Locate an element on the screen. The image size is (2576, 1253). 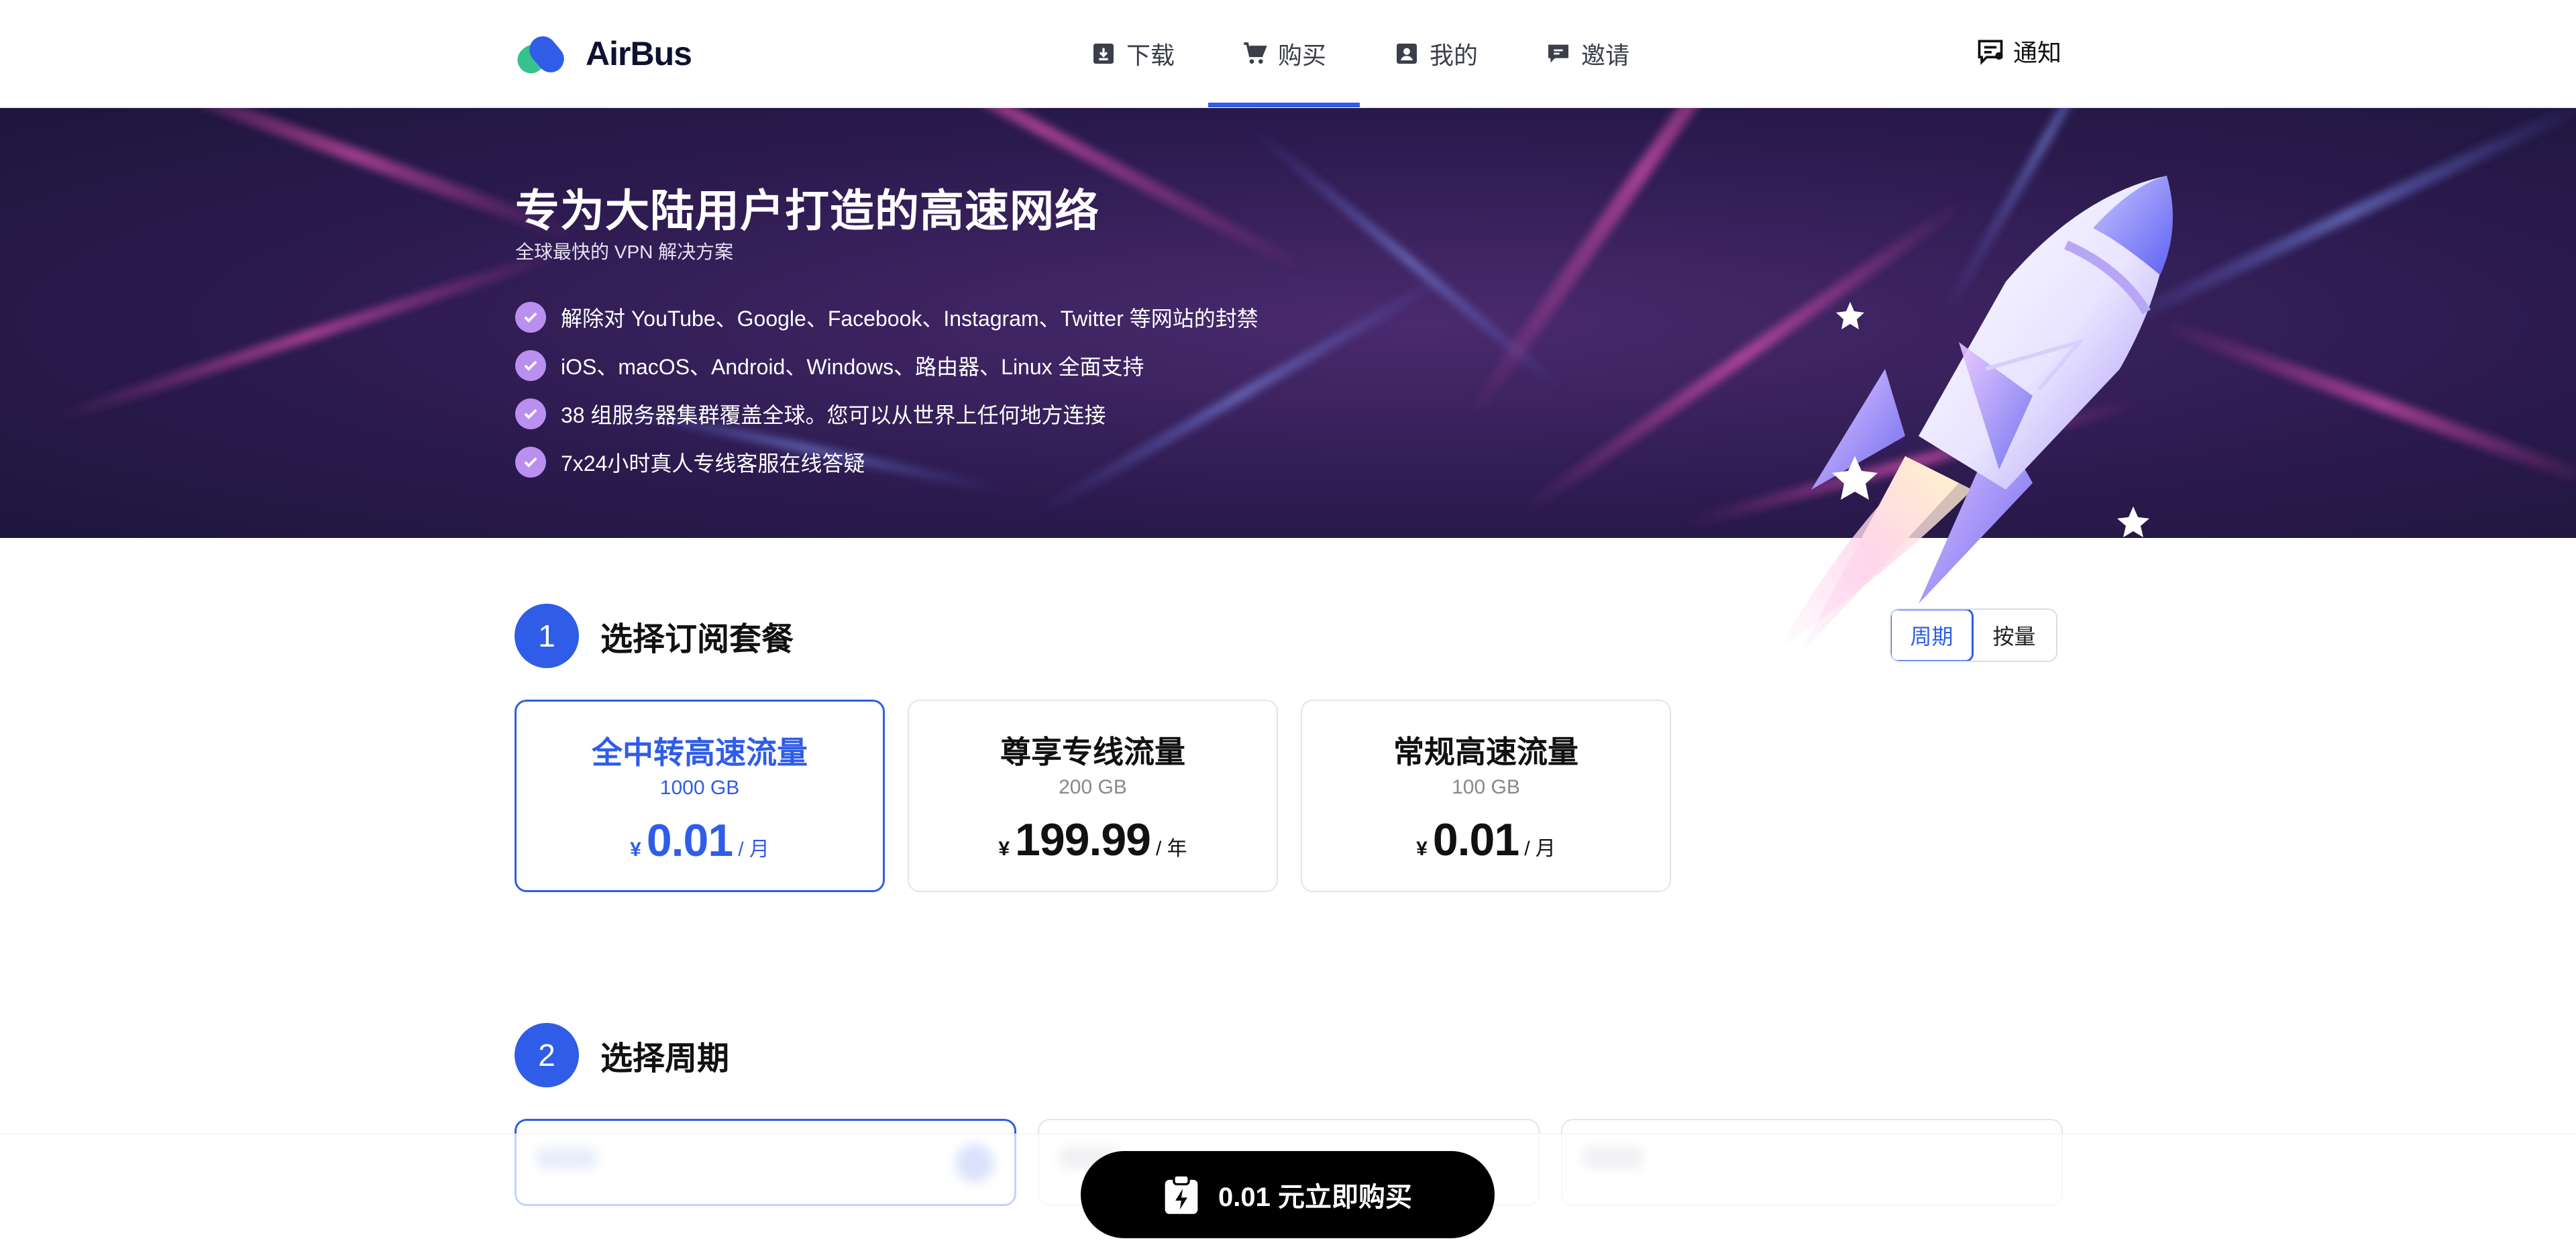
nav-download: 下载 is located at coordinates (1132, 53).